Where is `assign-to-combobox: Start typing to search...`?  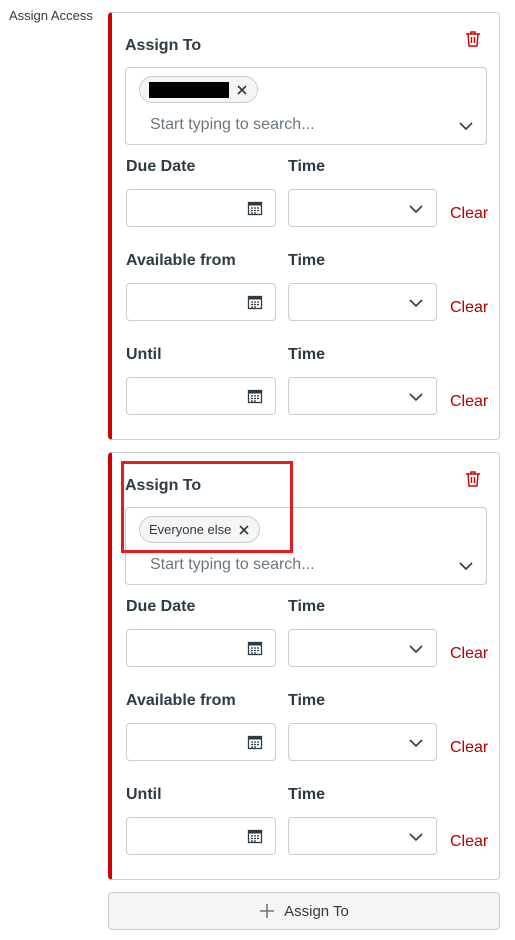
assign-to-combobox: Start typing to search... is located at coordinates (306, 106).